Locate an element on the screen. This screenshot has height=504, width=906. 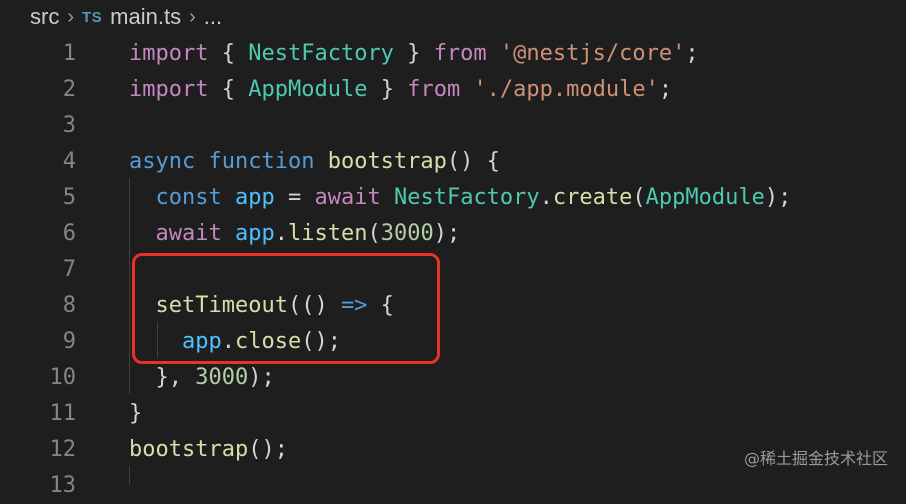
code-text: await app.listen(3000); is located at coordinates (295, 234).